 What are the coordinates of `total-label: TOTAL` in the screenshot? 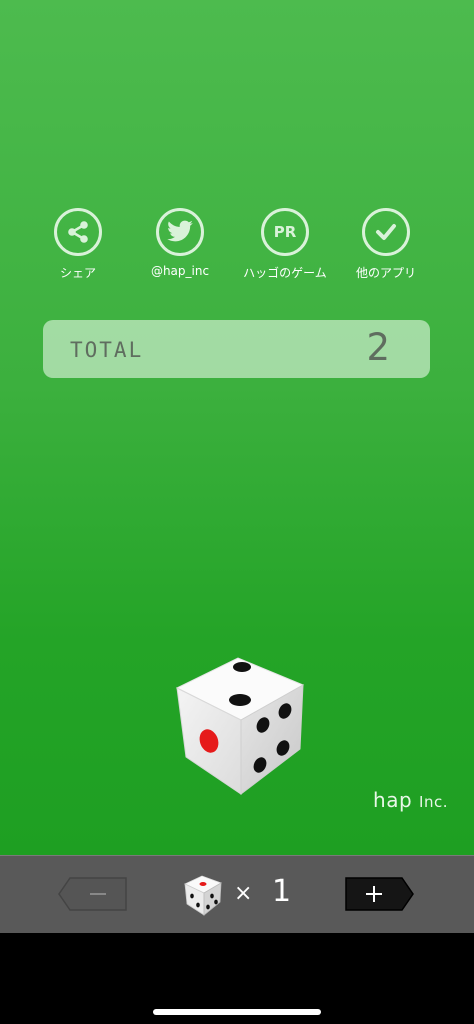 It's located at (107, 350).